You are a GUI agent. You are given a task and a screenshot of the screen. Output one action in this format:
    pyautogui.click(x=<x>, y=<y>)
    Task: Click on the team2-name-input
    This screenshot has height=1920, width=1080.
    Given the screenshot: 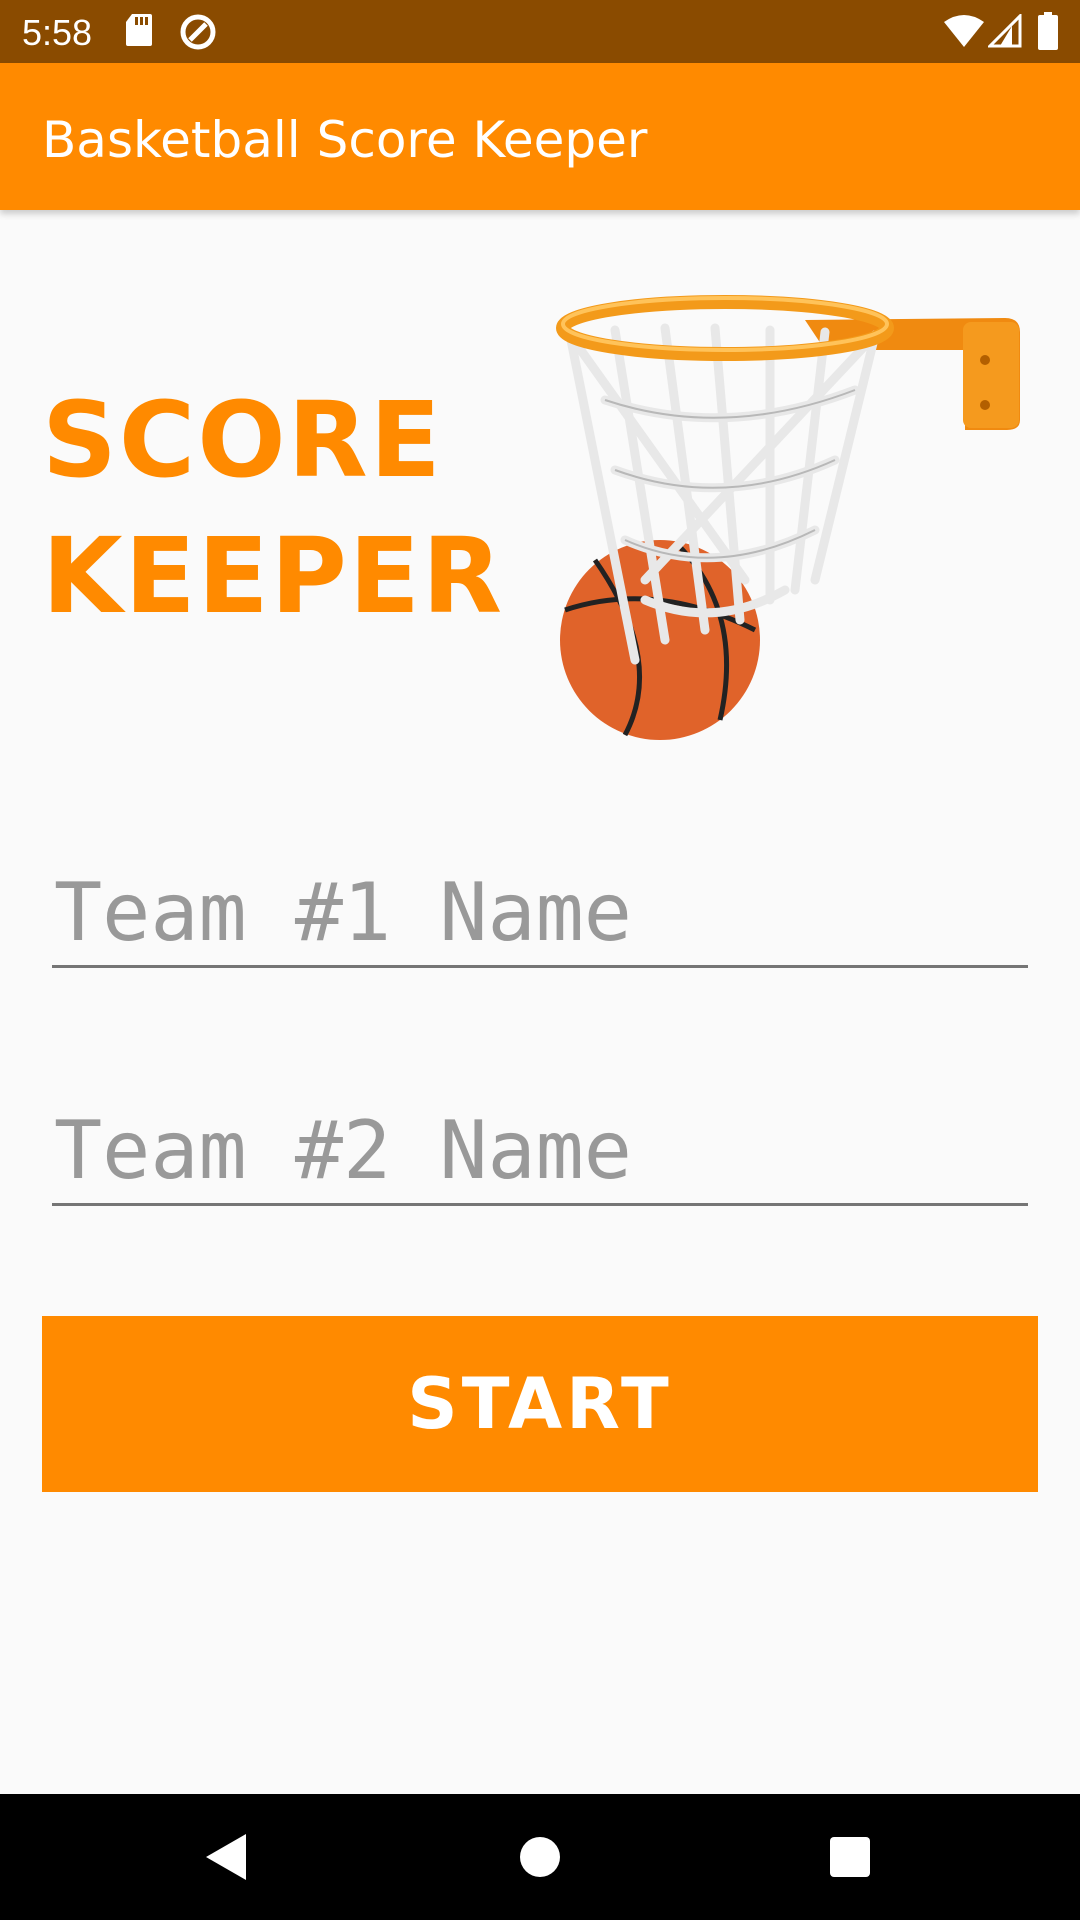 What is the action you would take?
    pyautogui.click(x=540, y=1156)
    